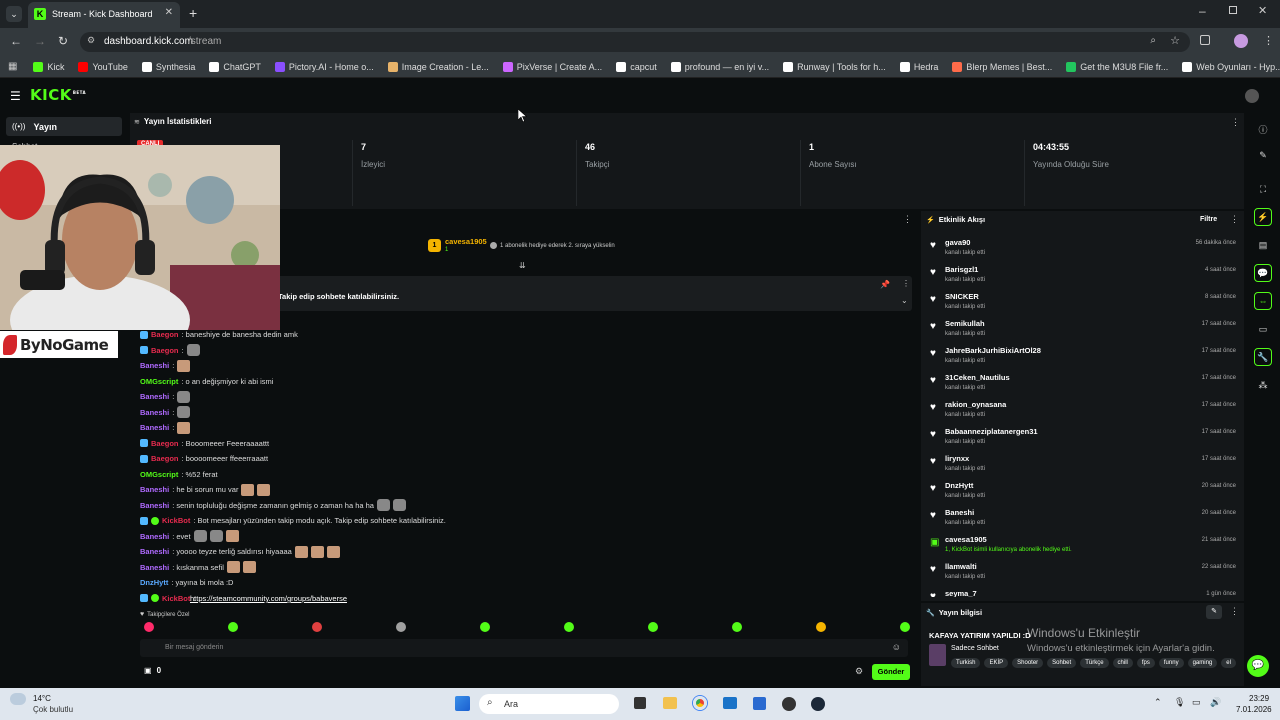 The image size is (1280, 720). Describe the element at coordinates (1268, 40) in the screenshot. I see `browser-menu-icon: ⋮` at that location.